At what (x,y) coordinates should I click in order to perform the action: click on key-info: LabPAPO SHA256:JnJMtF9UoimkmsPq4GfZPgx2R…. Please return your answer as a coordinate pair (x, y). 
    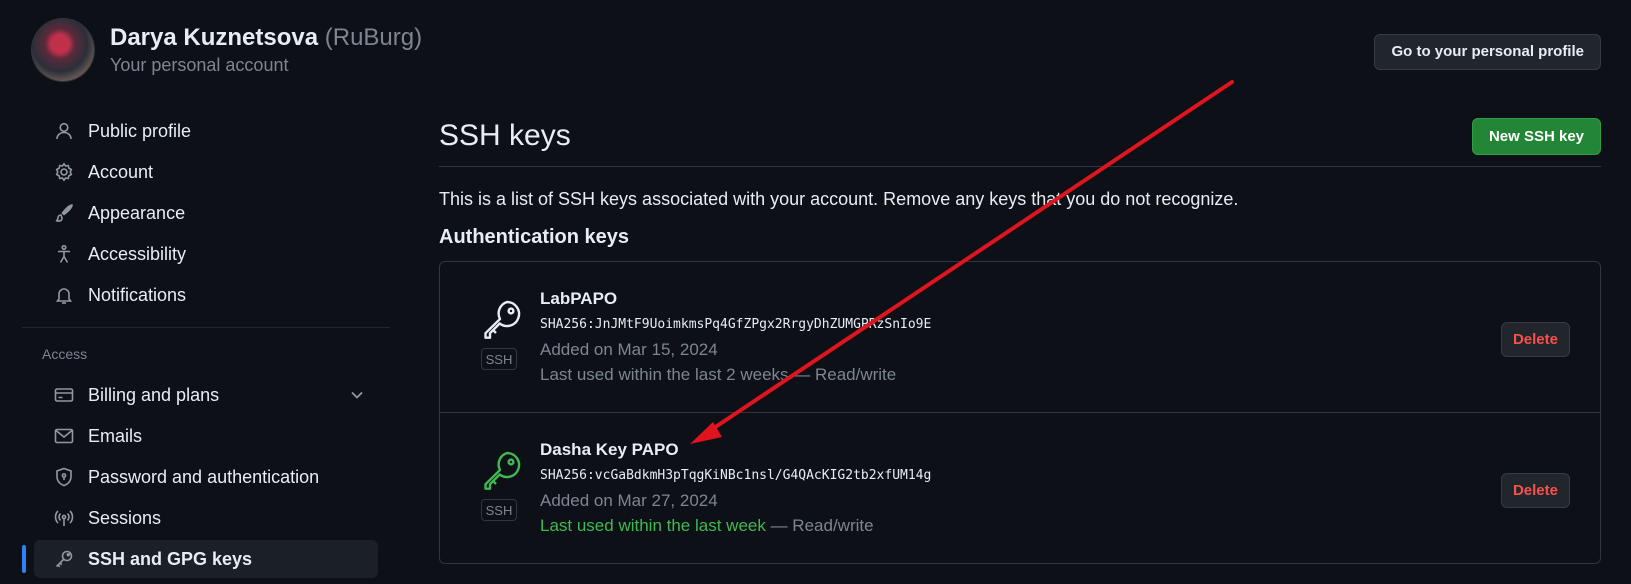
    Looking at the image, I should click on (735, 338).